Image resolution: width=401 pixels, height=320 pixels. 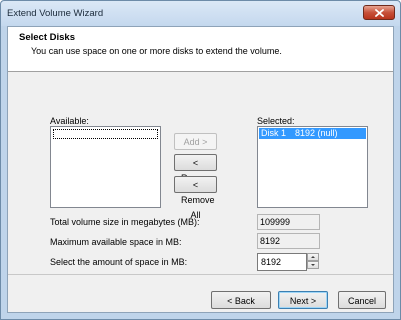 I want to click on add-button: Add >, so click(x=195, y=141).